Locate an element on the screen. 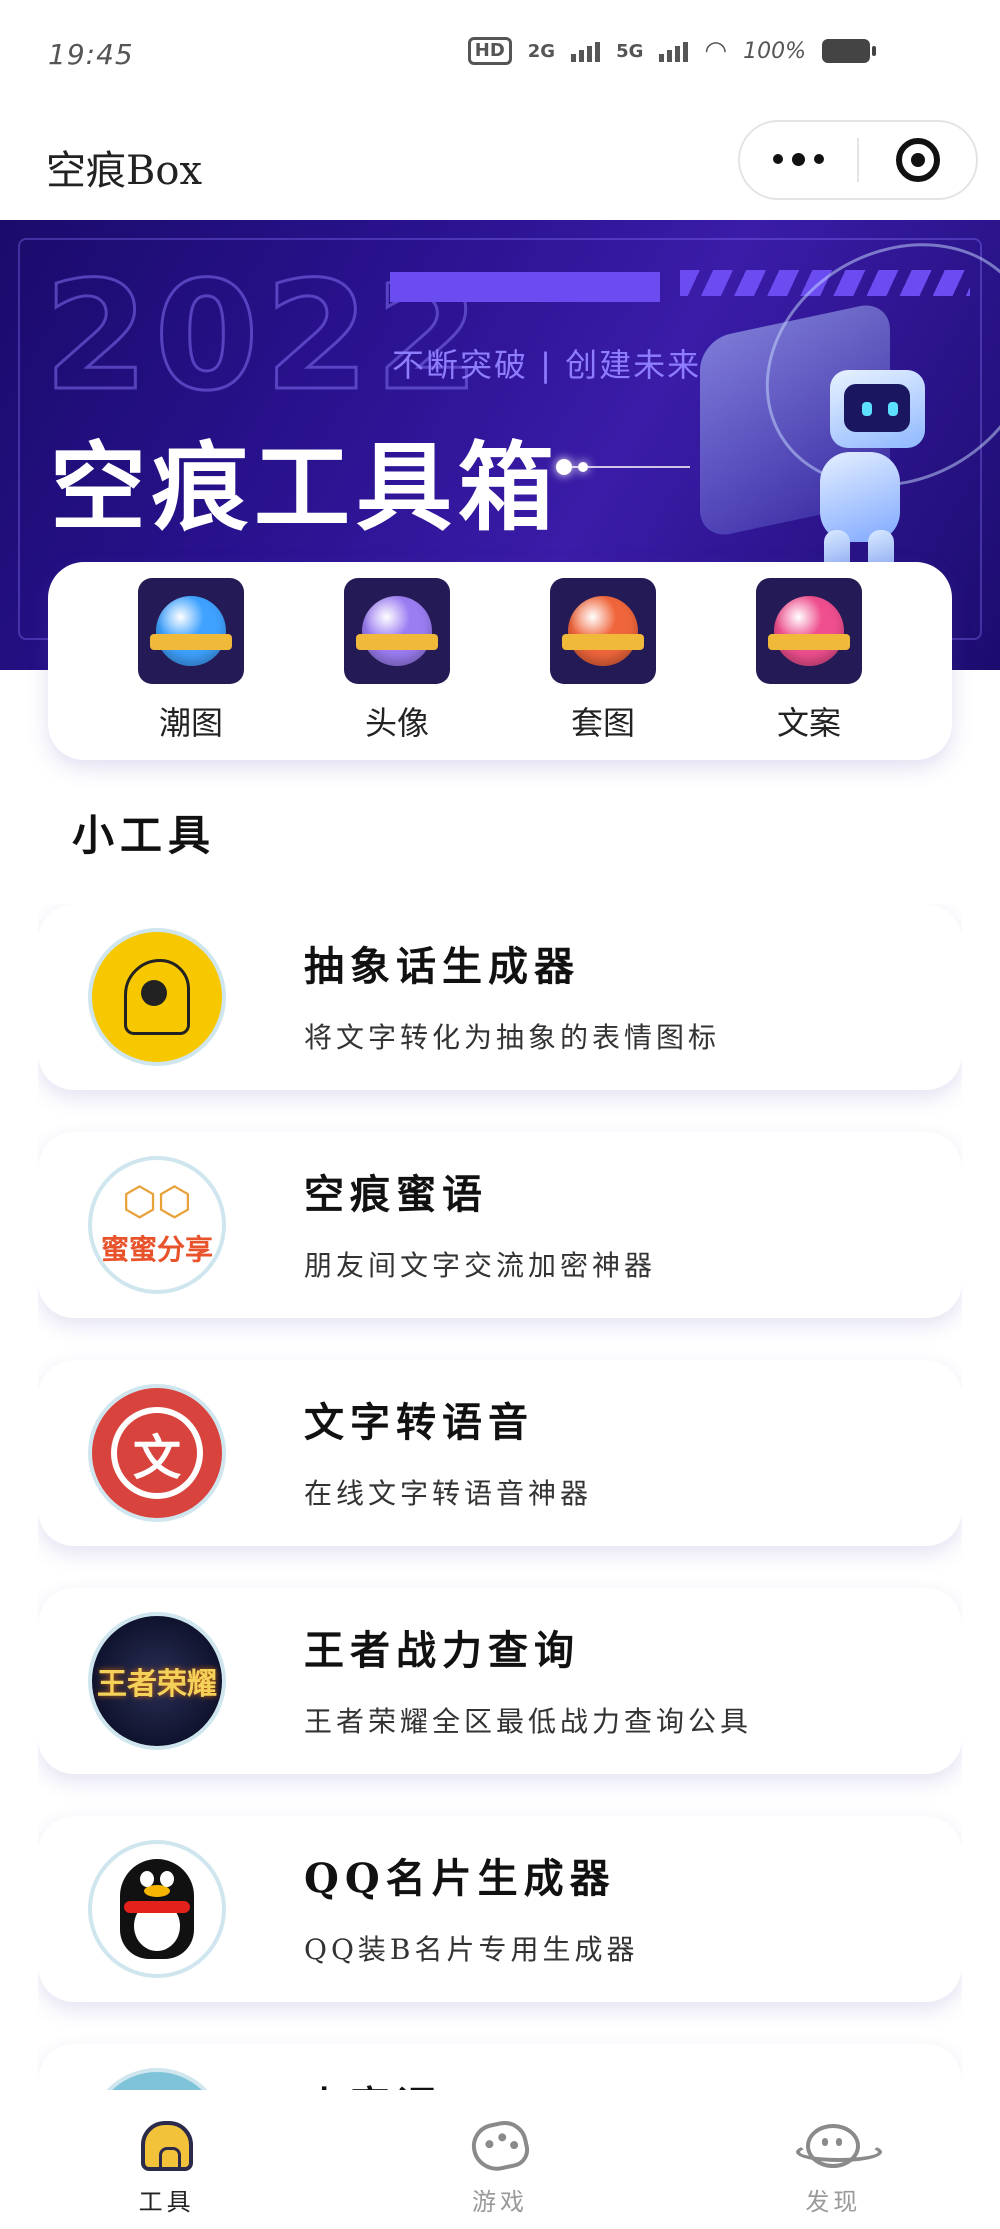 The height and width of the screenshot is (2229, 1000). tool-name: 王者战力查询 is located at coordinates (442, 1650).